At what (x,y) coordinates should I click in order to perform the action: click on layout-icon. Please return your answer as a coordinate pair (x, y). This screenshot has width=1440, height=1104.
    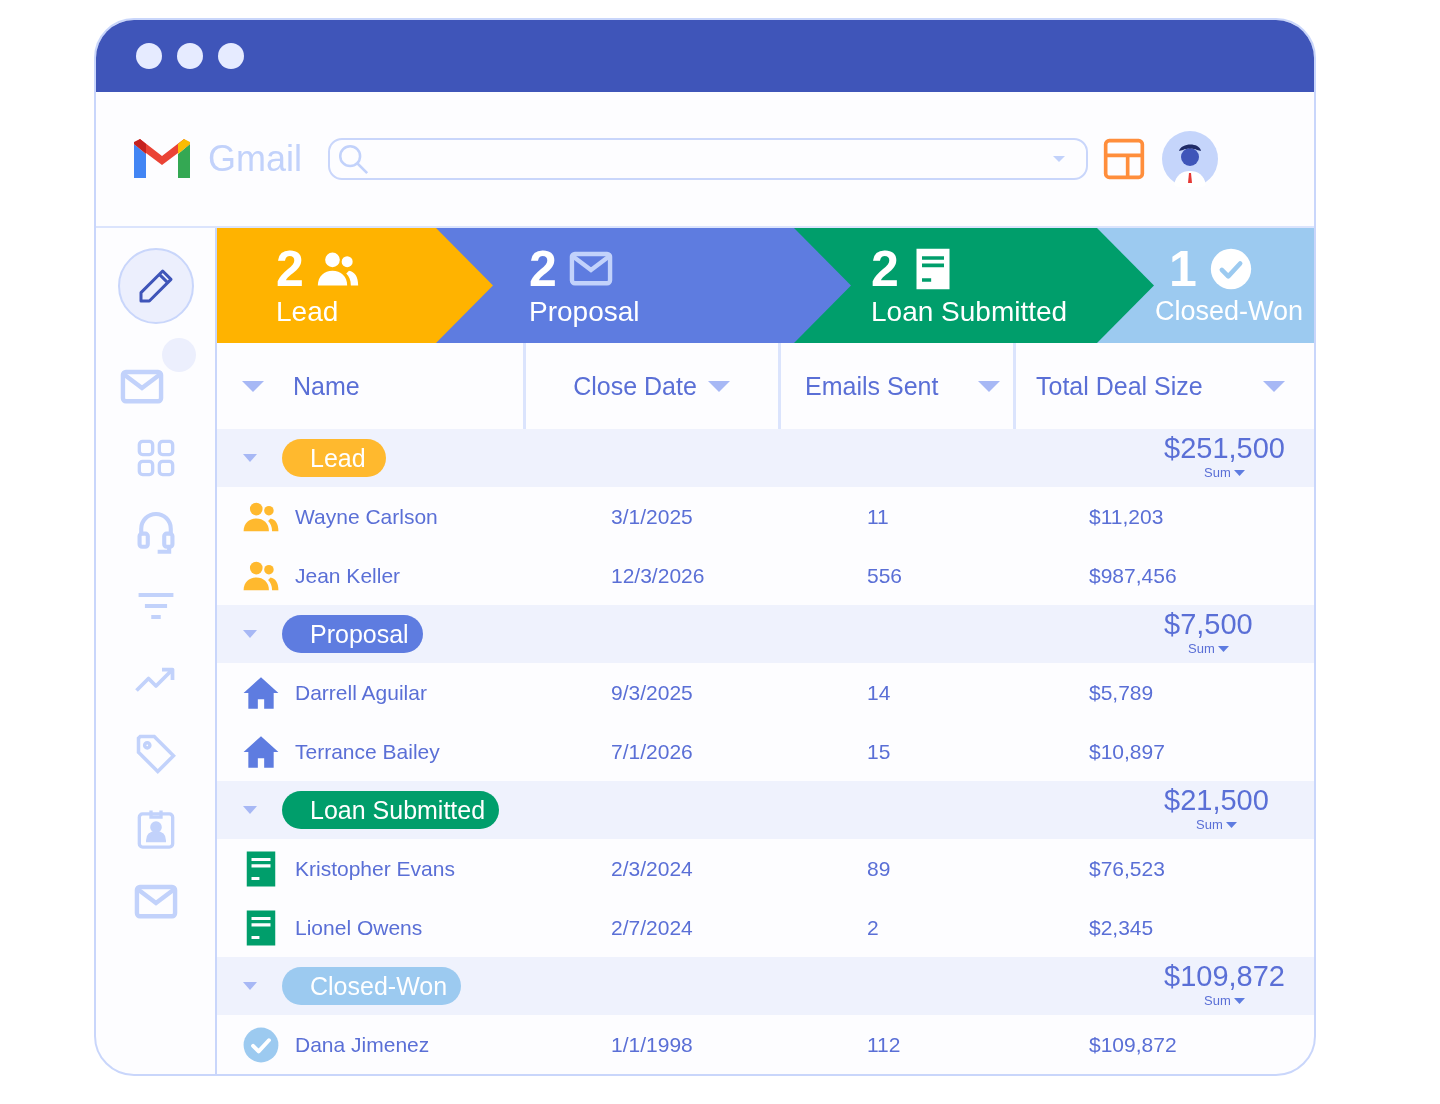
    Looking at the image, I should click on (1124, 159).